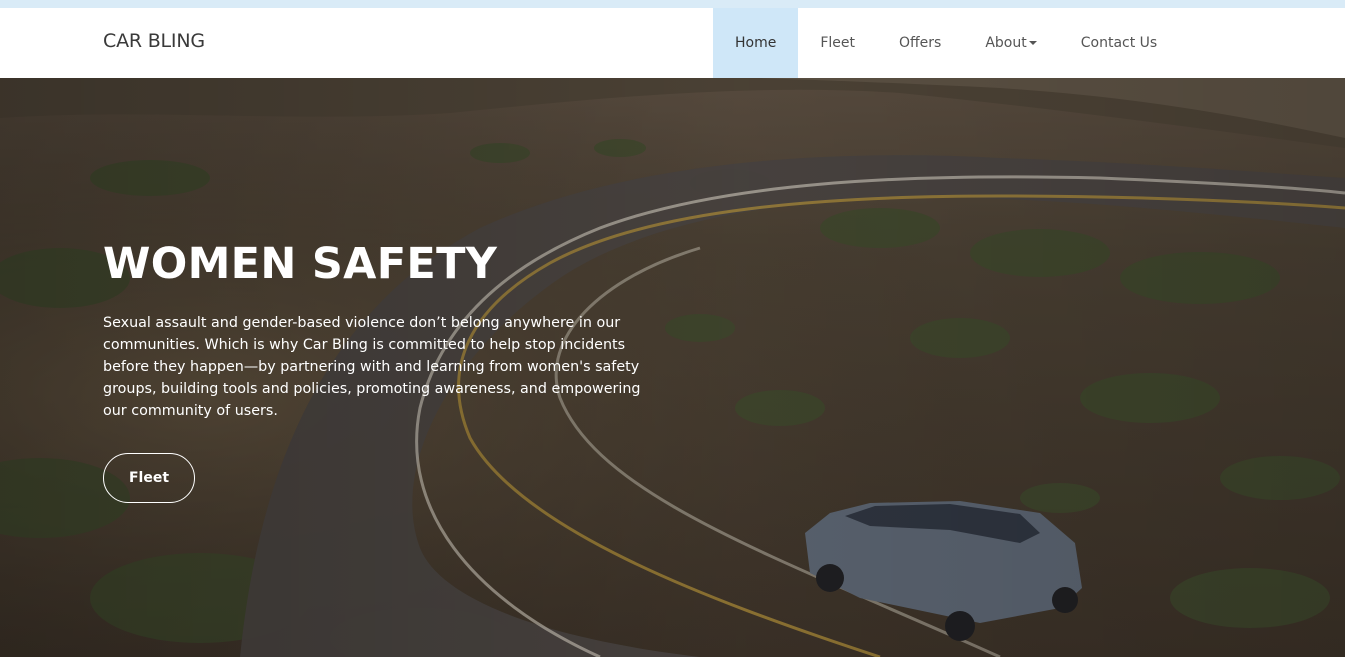  I want to click on nav-offers-label: Offers, so click(920, 43).